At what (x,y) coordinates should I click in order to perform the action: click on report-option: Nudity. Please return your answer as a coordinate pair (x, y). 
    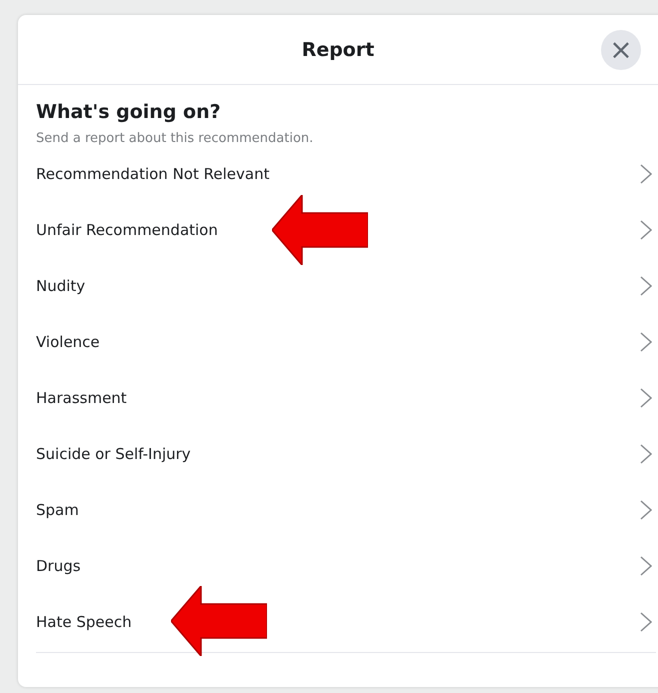
    Looking at the image, I should click on (346, 286).